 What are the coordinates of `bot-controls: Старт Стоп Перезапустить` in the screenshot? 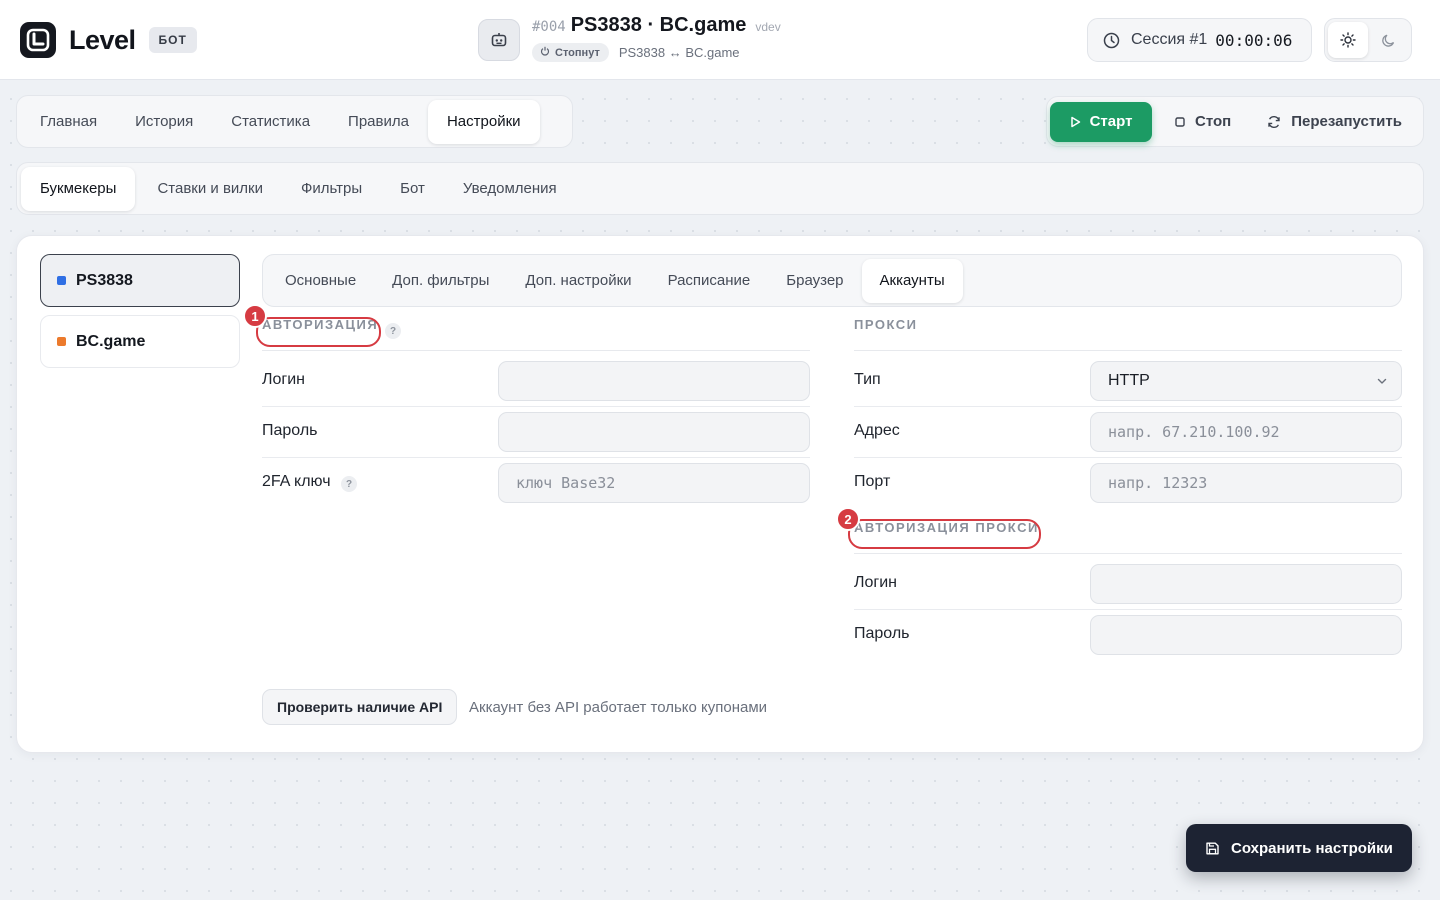 It's located at (1235, 121).